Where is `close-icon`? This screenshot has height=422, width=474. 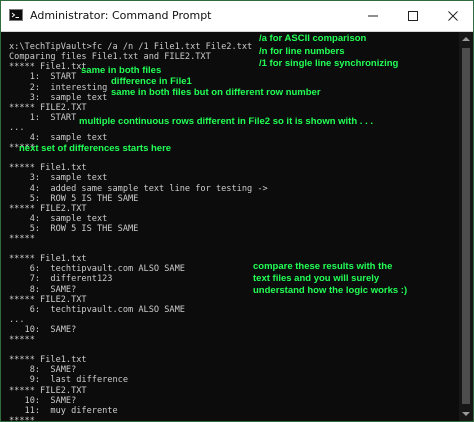
close-icon is located at coordinates (453, 16).